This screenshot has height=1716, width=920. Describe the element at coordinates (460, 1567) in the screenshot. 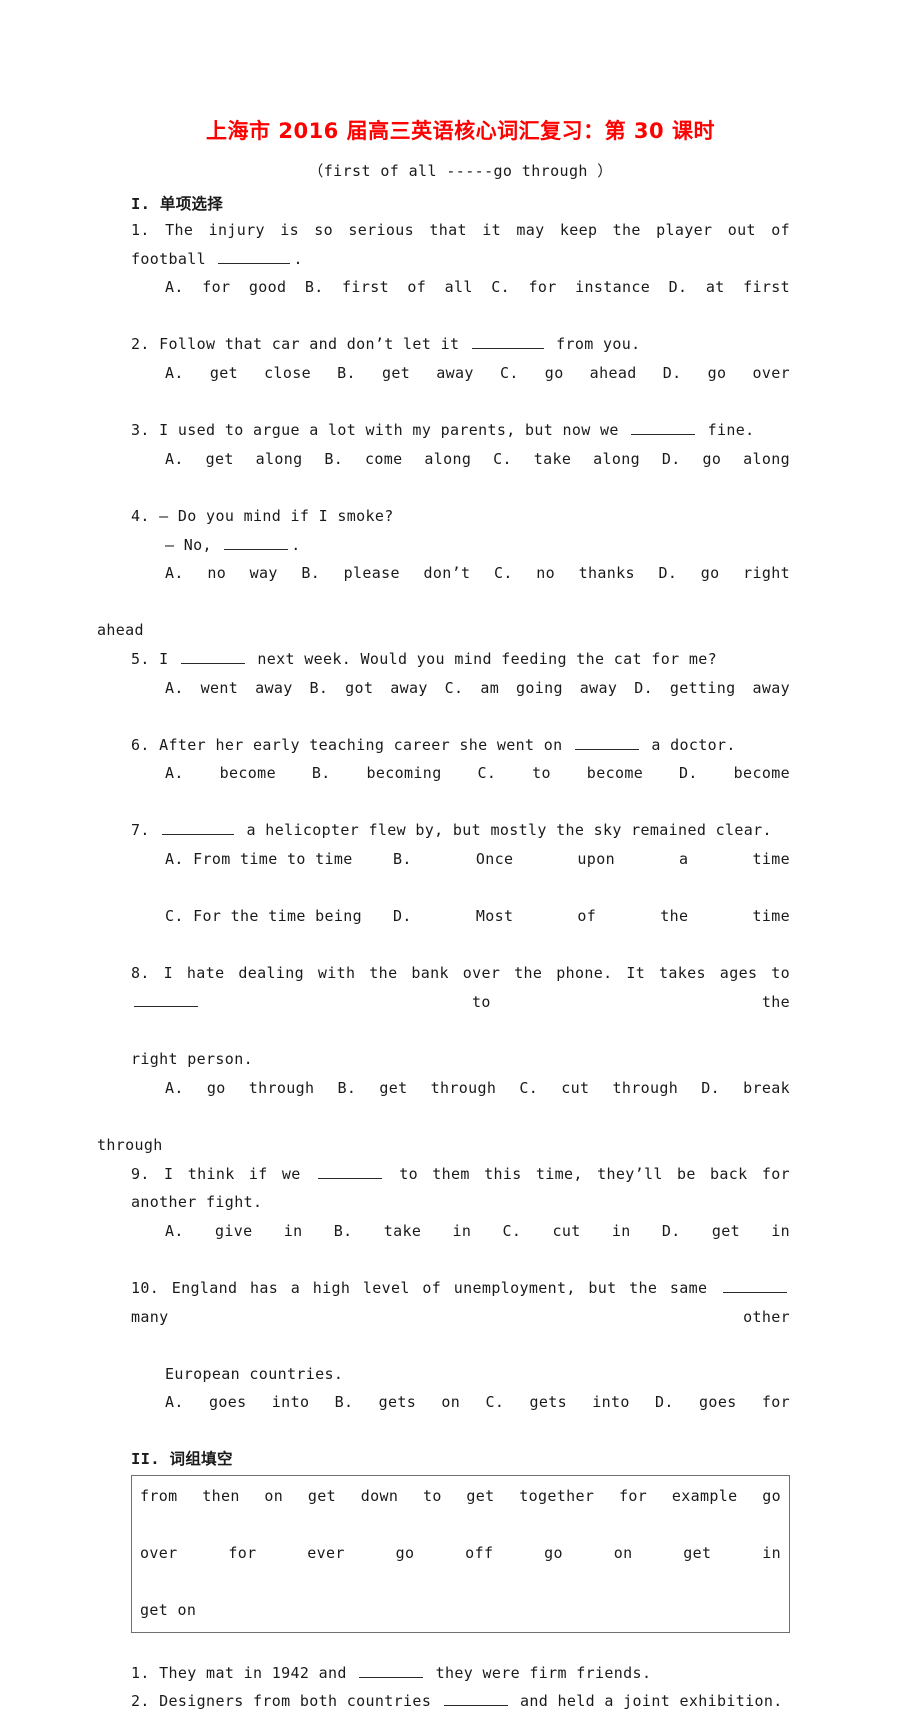

I see `word-bank-row: over for ever go off go on get in` at that location.